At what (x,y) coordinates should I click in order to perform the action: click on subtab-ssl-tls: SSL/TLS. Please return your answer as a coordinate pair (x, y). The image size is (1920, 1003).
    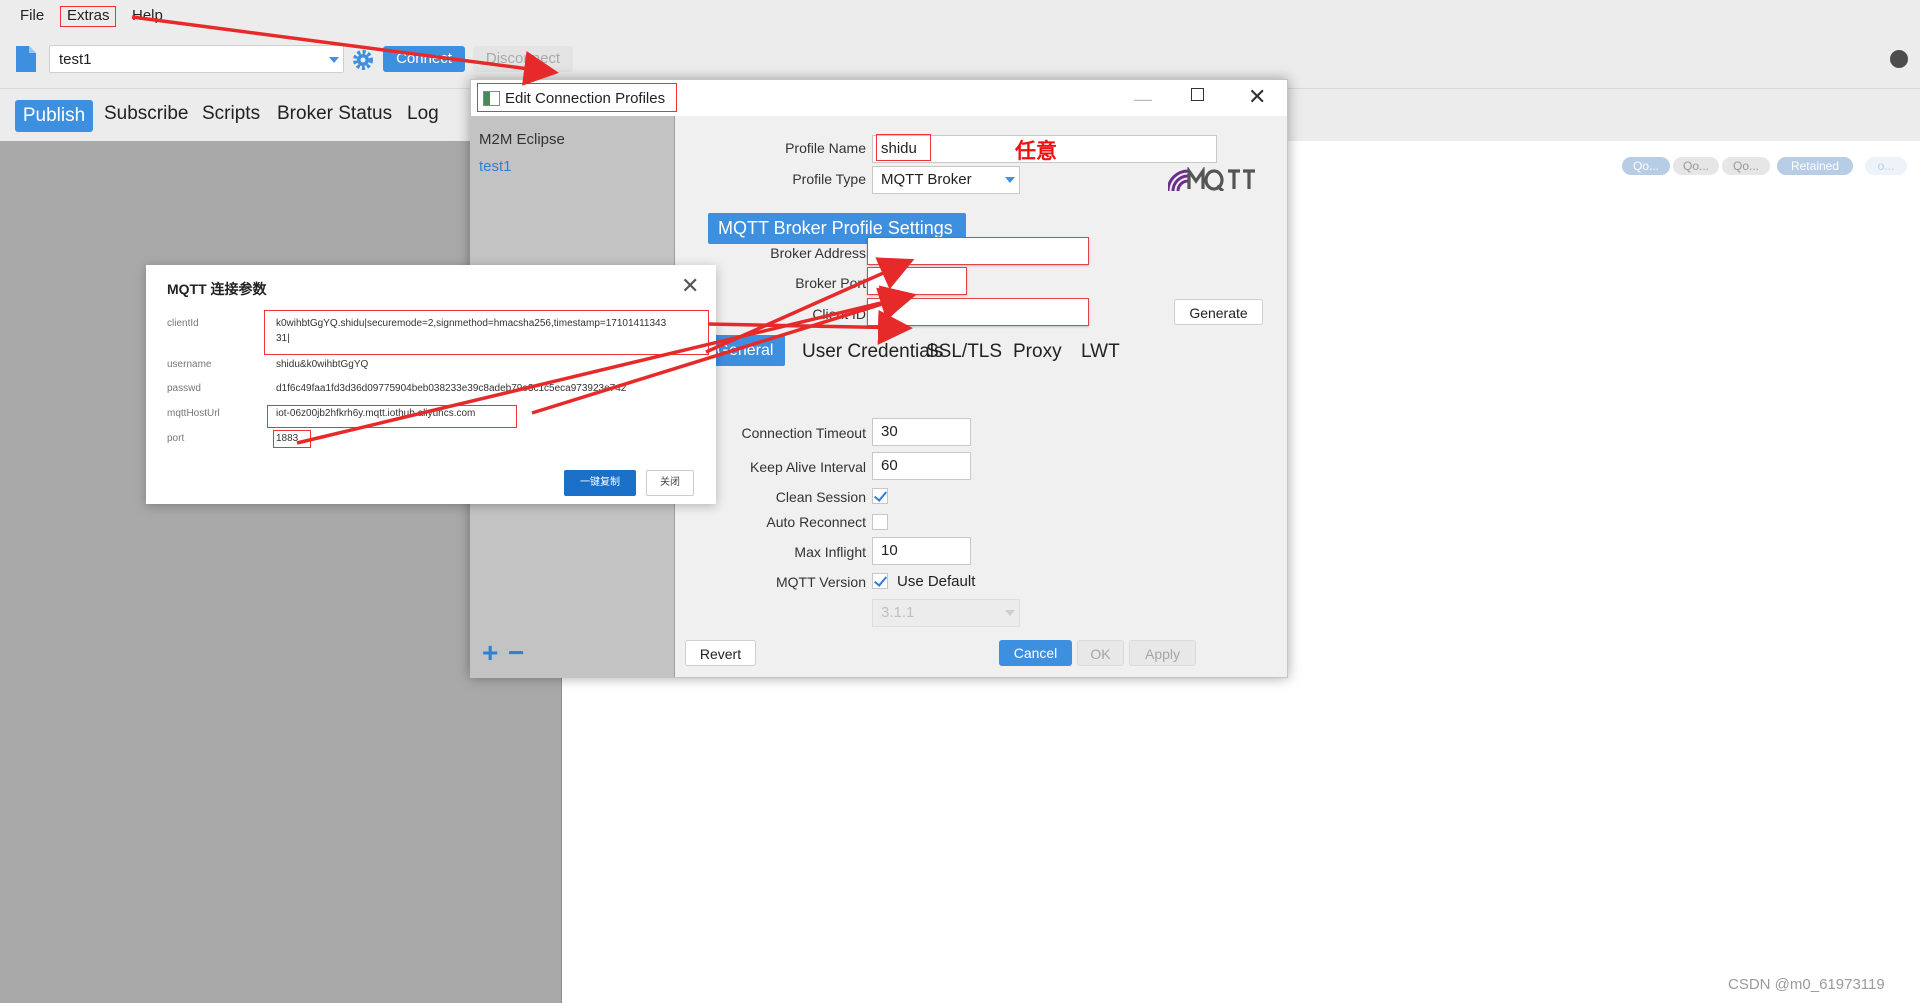
    Looking at the image, I should click on (964, 352).